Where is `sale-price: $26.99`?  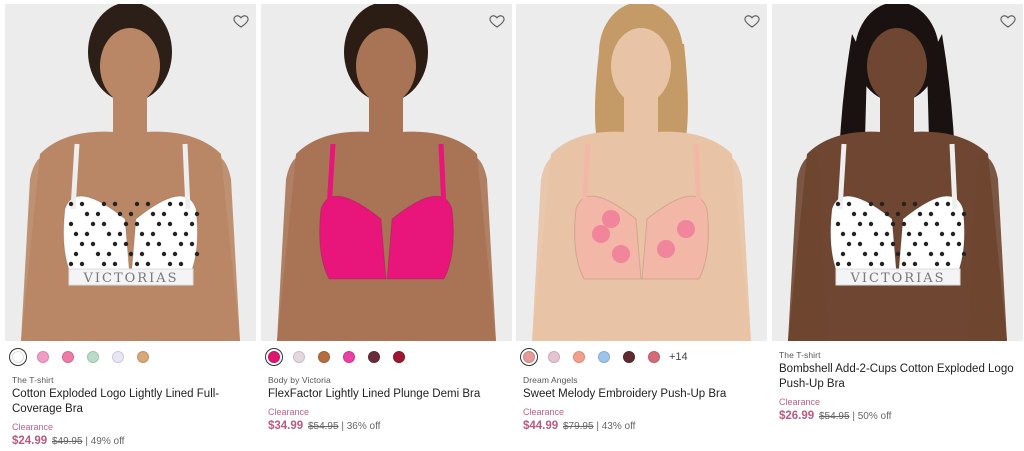 sale-price: $26.99 is located at coordinates (797, 416).